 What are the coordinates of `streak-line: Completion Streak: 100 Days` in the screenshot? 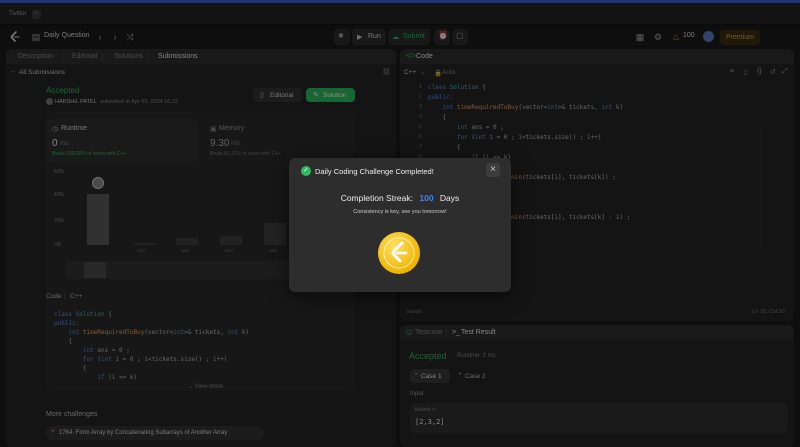 It's located at (400, 198).